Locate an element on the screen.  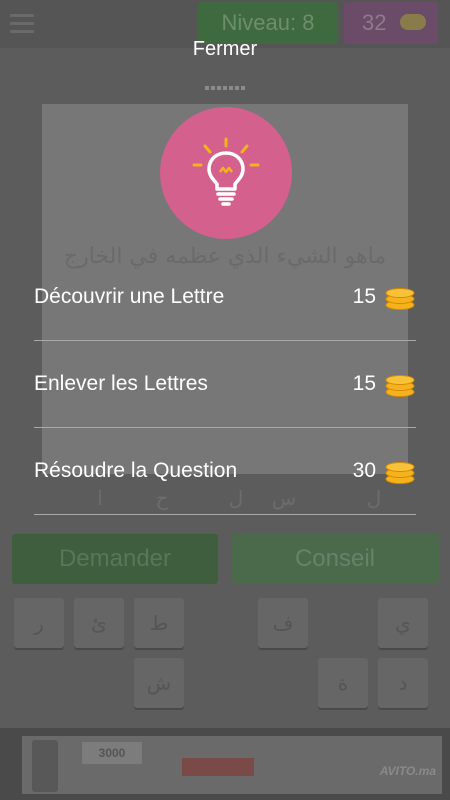
keyboard-key: ف is located at coordinates (283, 623).